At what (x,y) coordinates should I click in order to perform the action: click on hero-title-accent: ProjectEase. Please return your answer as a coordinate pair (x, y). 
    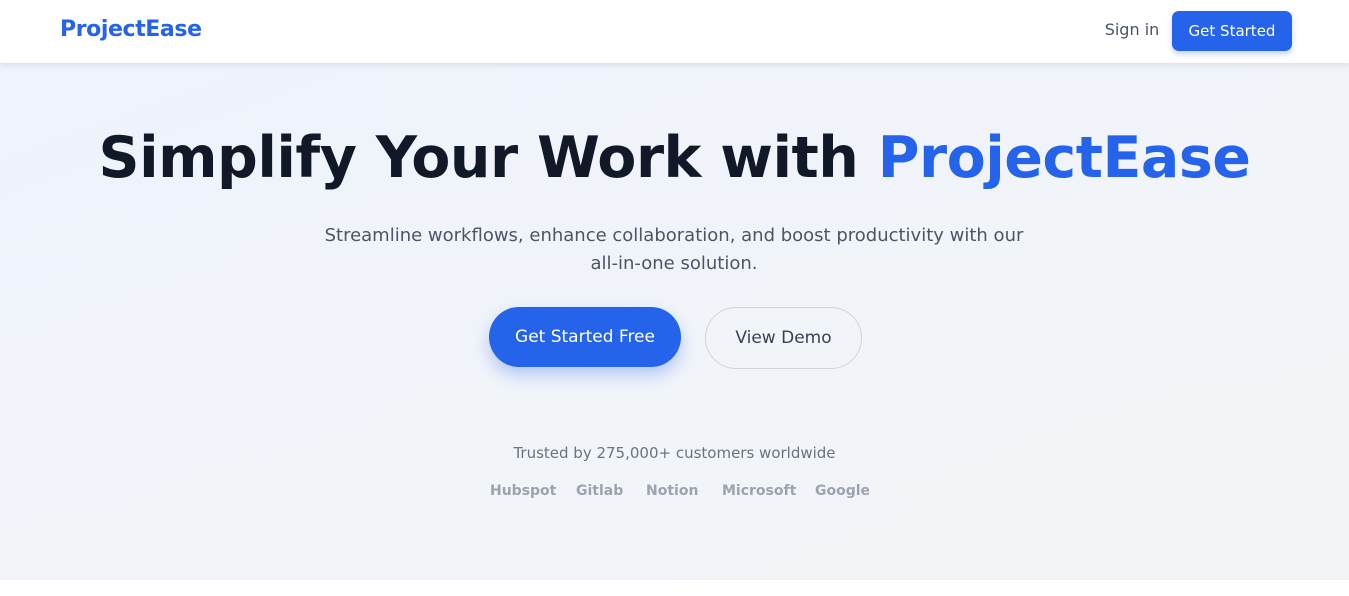
    Looking at the image, I should click on (1064, 158).